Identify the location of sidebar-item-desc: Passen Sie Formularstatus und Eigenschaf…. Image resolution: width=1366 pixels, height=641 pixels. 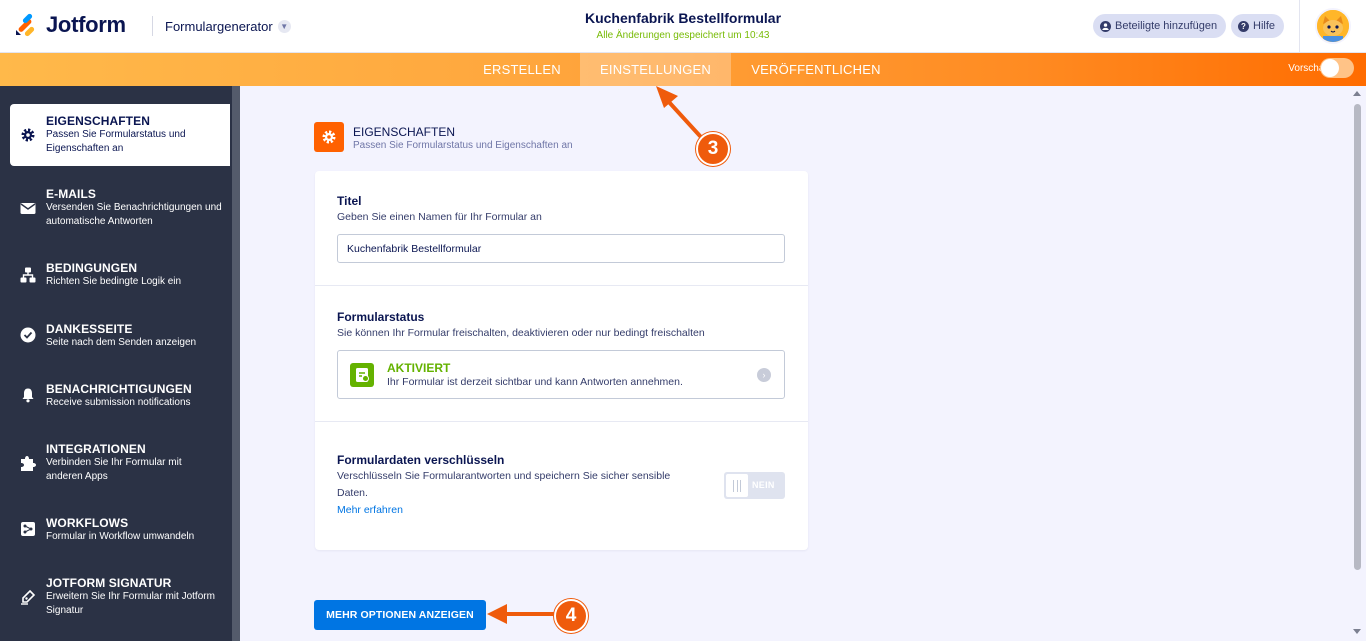
(116, 141).